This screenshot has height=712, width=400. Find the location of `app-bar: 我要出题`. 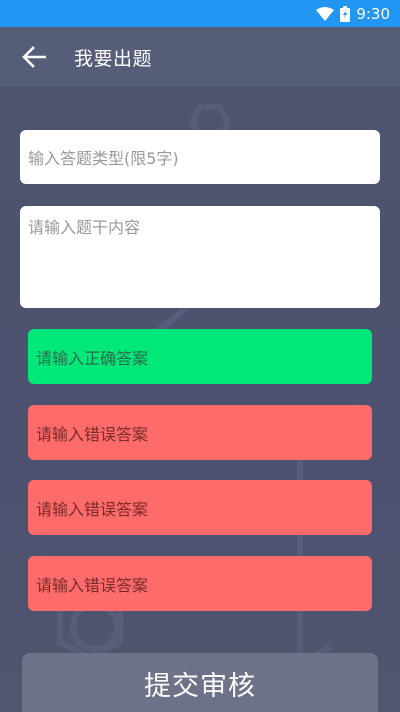

app-bar: 我要出题 is located at coordinates (200, 57).